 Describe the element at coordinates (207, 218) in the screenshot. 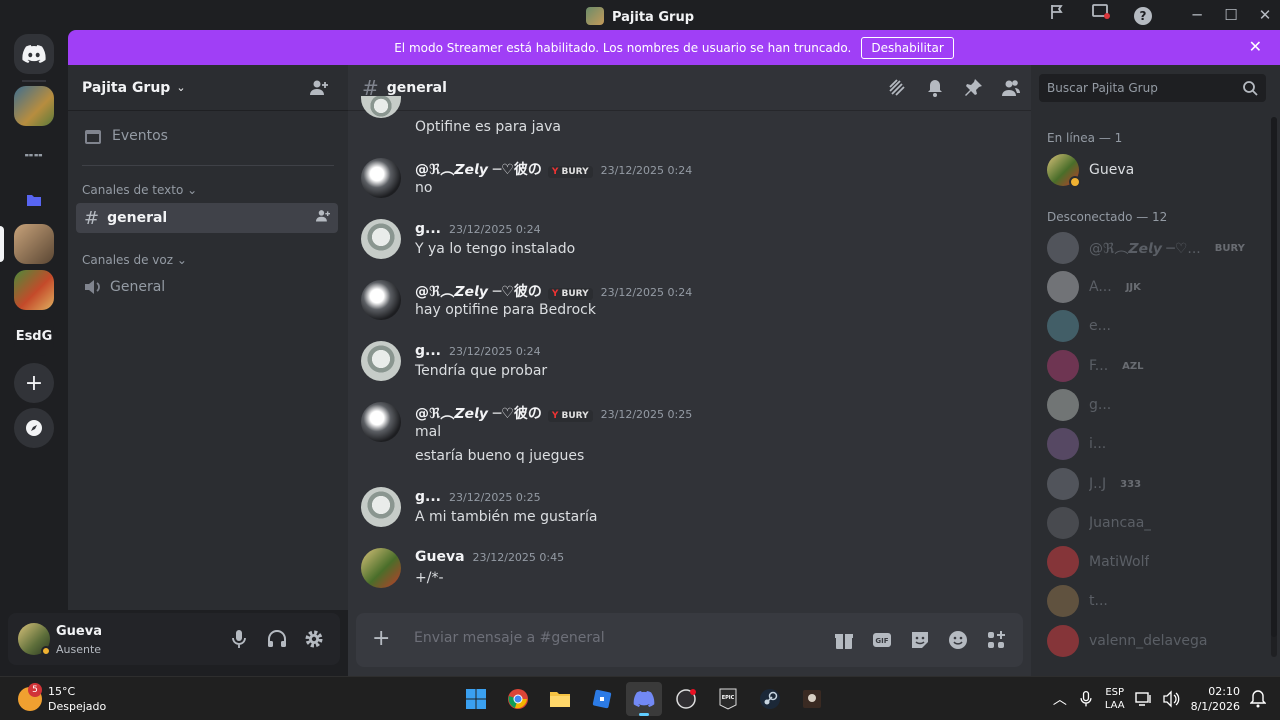

I see `channel-general: # general` at that location.